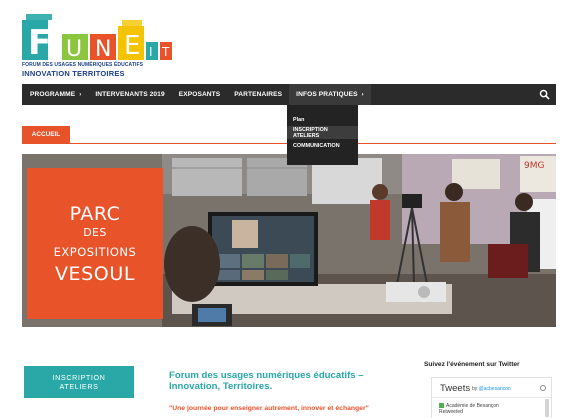  I want to click on nav-item-infos-pratiques: INFOS PRATIQUES ›, so click(330, 94).